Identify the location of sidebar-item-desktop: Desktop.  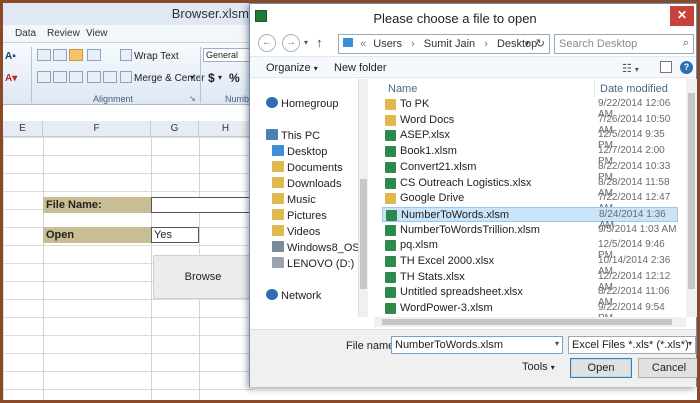
(299, 153).